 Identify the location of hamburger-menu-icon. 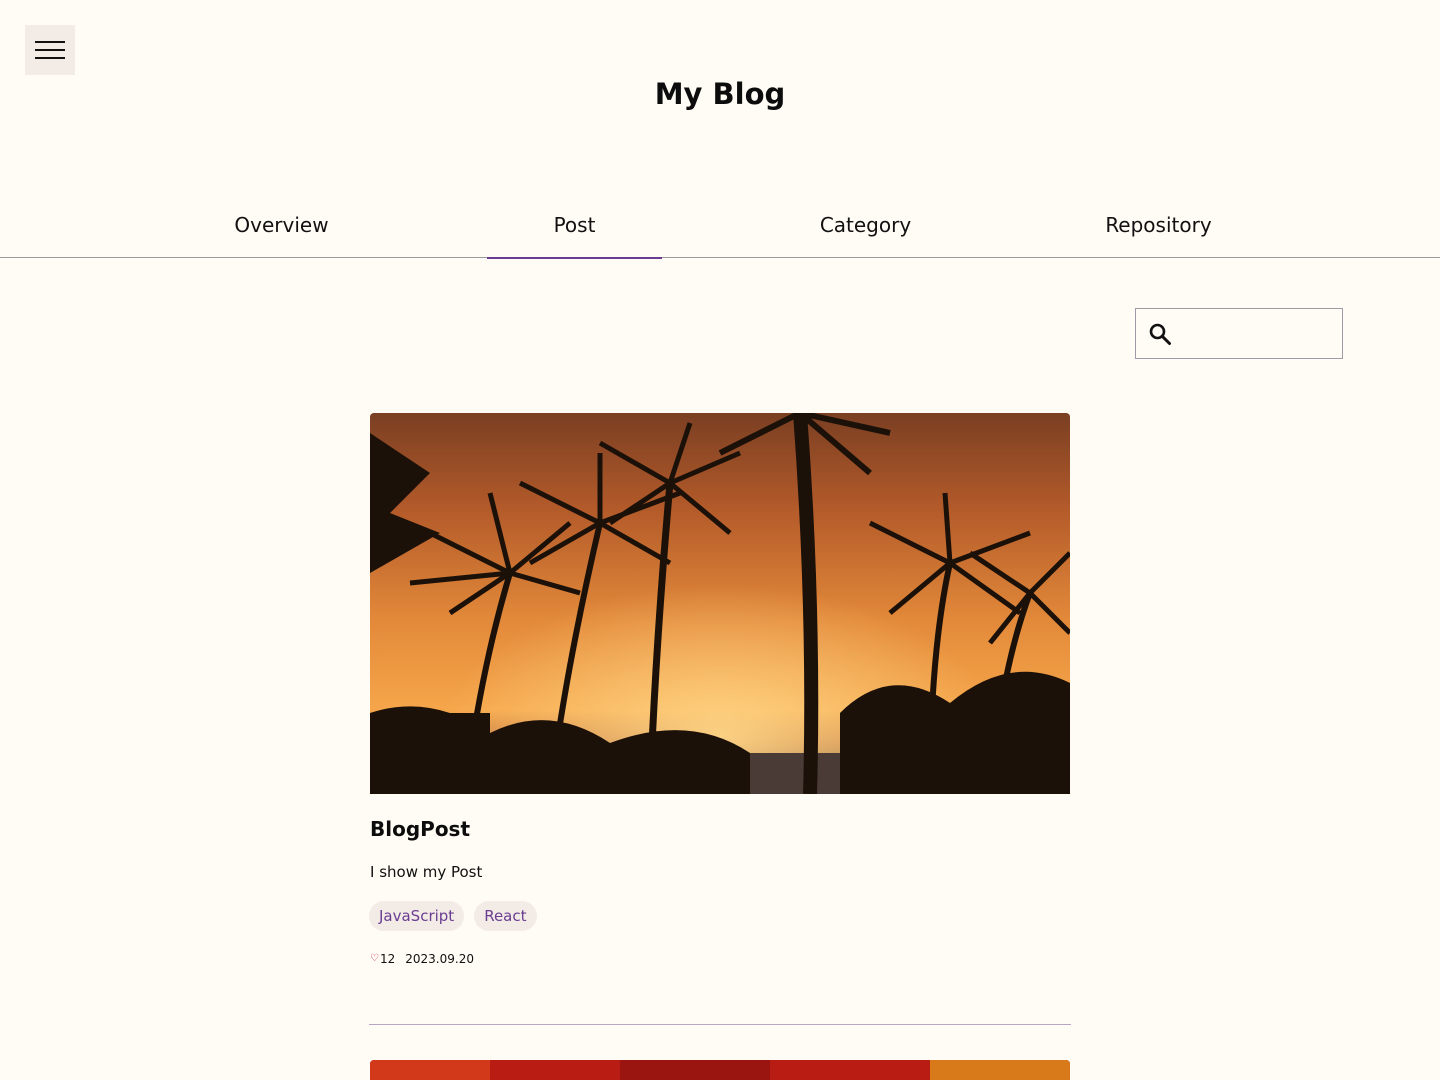
(50, 50).